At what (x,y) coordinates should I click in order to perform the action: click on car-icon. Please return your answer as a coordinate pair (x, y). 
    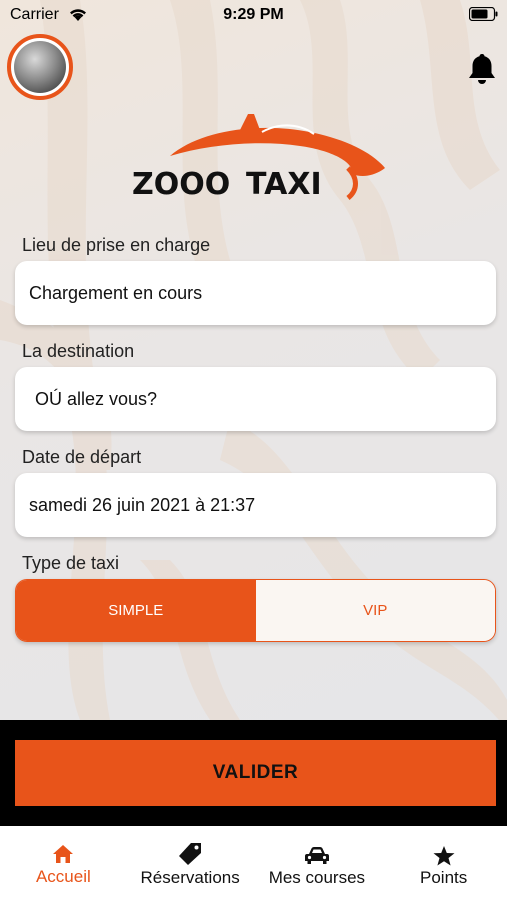
    Looking at the image, I should click on (316, 855).